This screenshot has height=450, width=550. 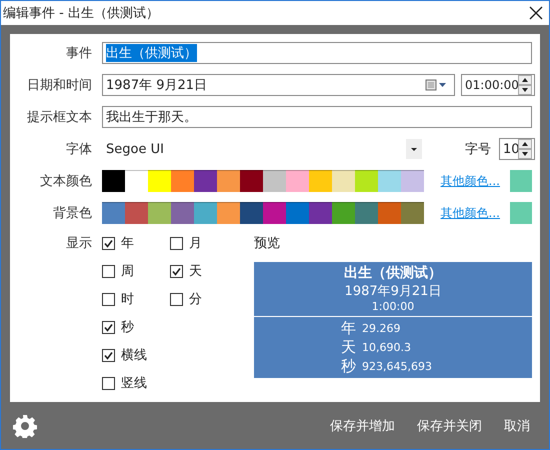 What do you see at coordinates (59, 85) in the screenshot?
I see `date-time-label: 日期和时间` at bounding box center [59, 85].